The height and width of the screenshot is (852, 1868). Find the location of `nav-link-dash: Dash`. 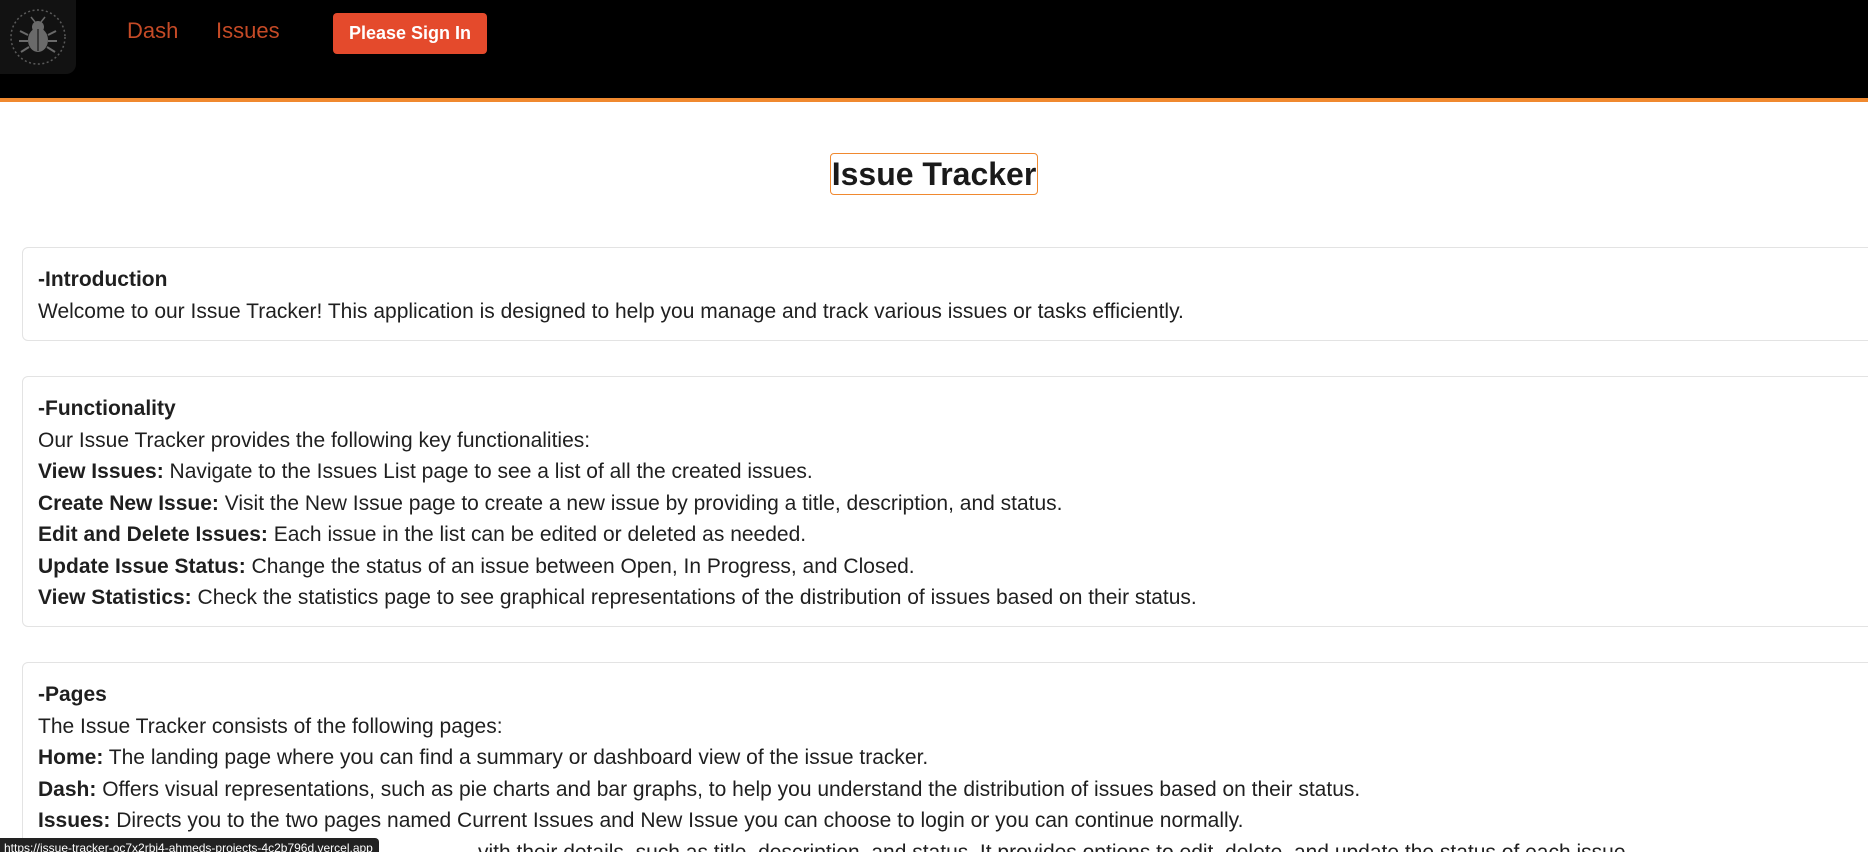

nav-link-dash: Dash is located at coordinates (152, 31).